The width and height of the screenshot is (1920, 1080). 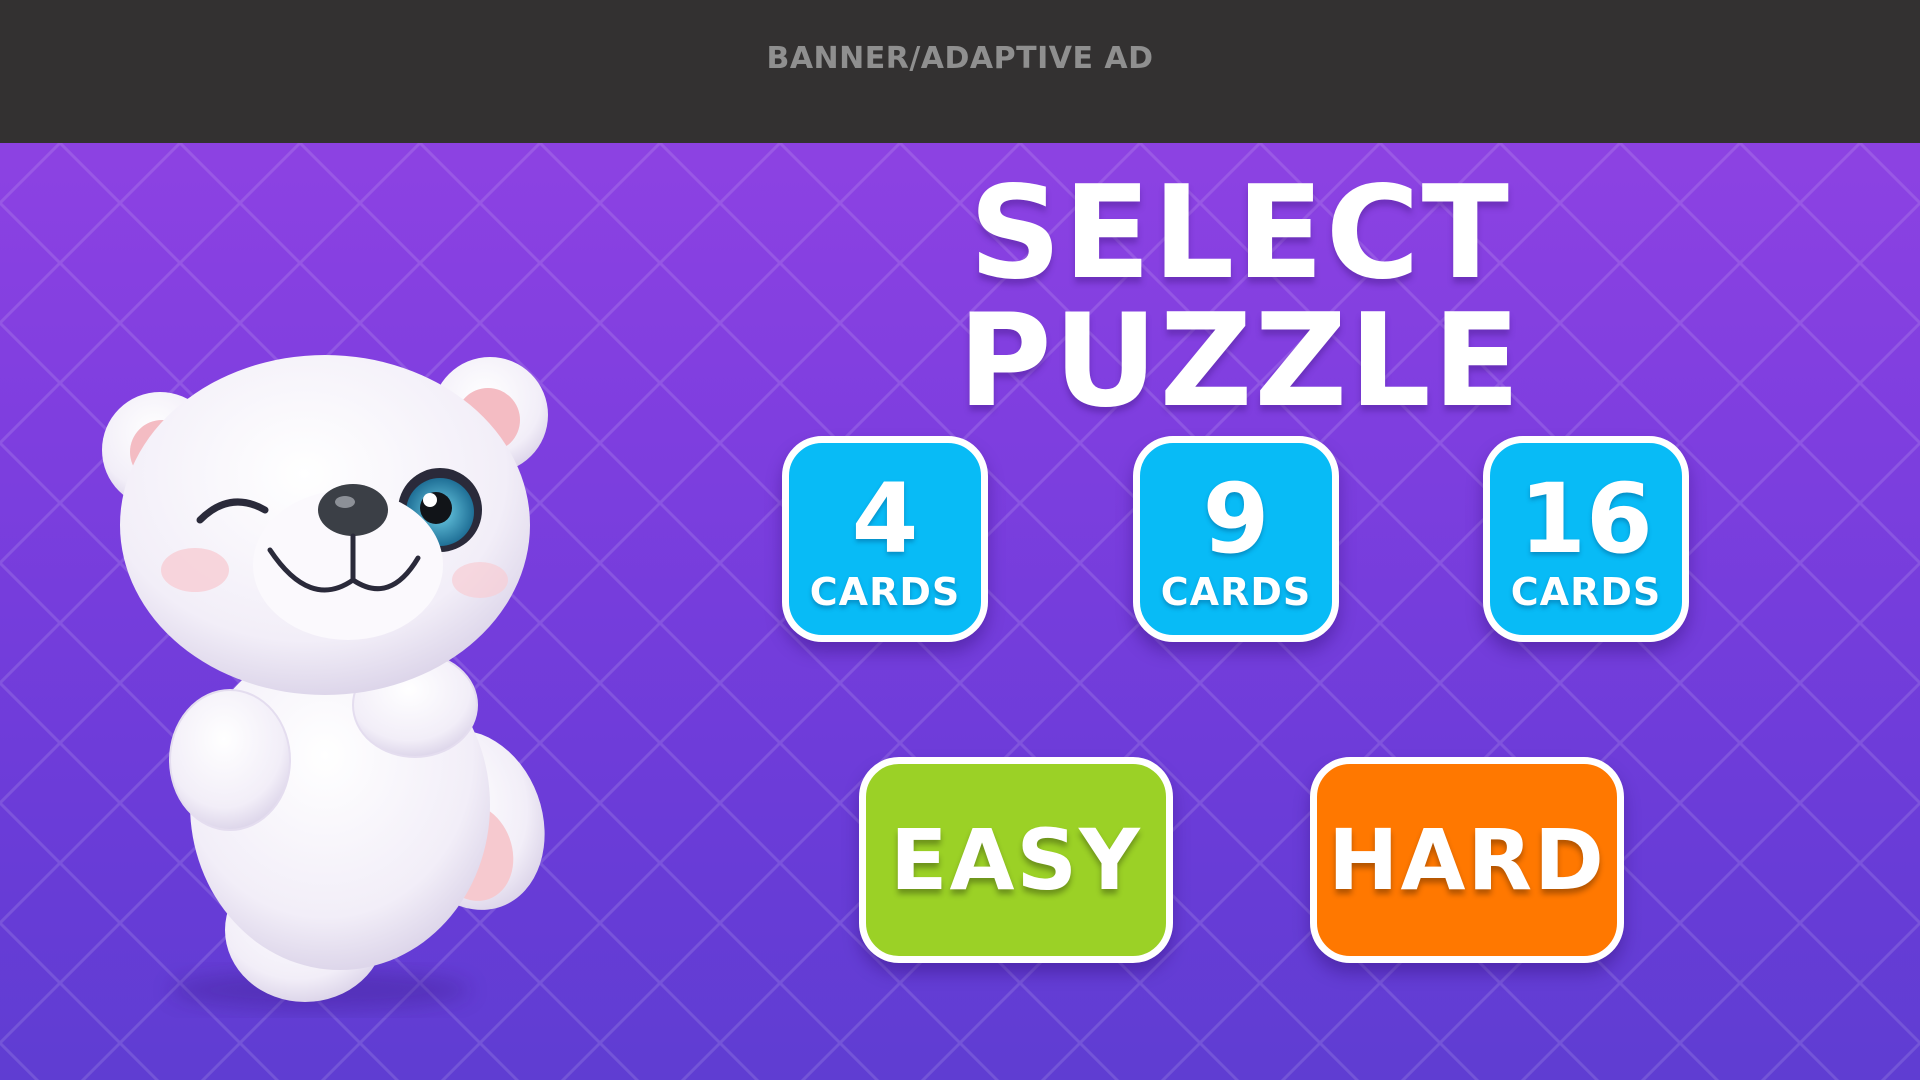 I want to click on easy-button: EASY, so click(x=1016, y=860).